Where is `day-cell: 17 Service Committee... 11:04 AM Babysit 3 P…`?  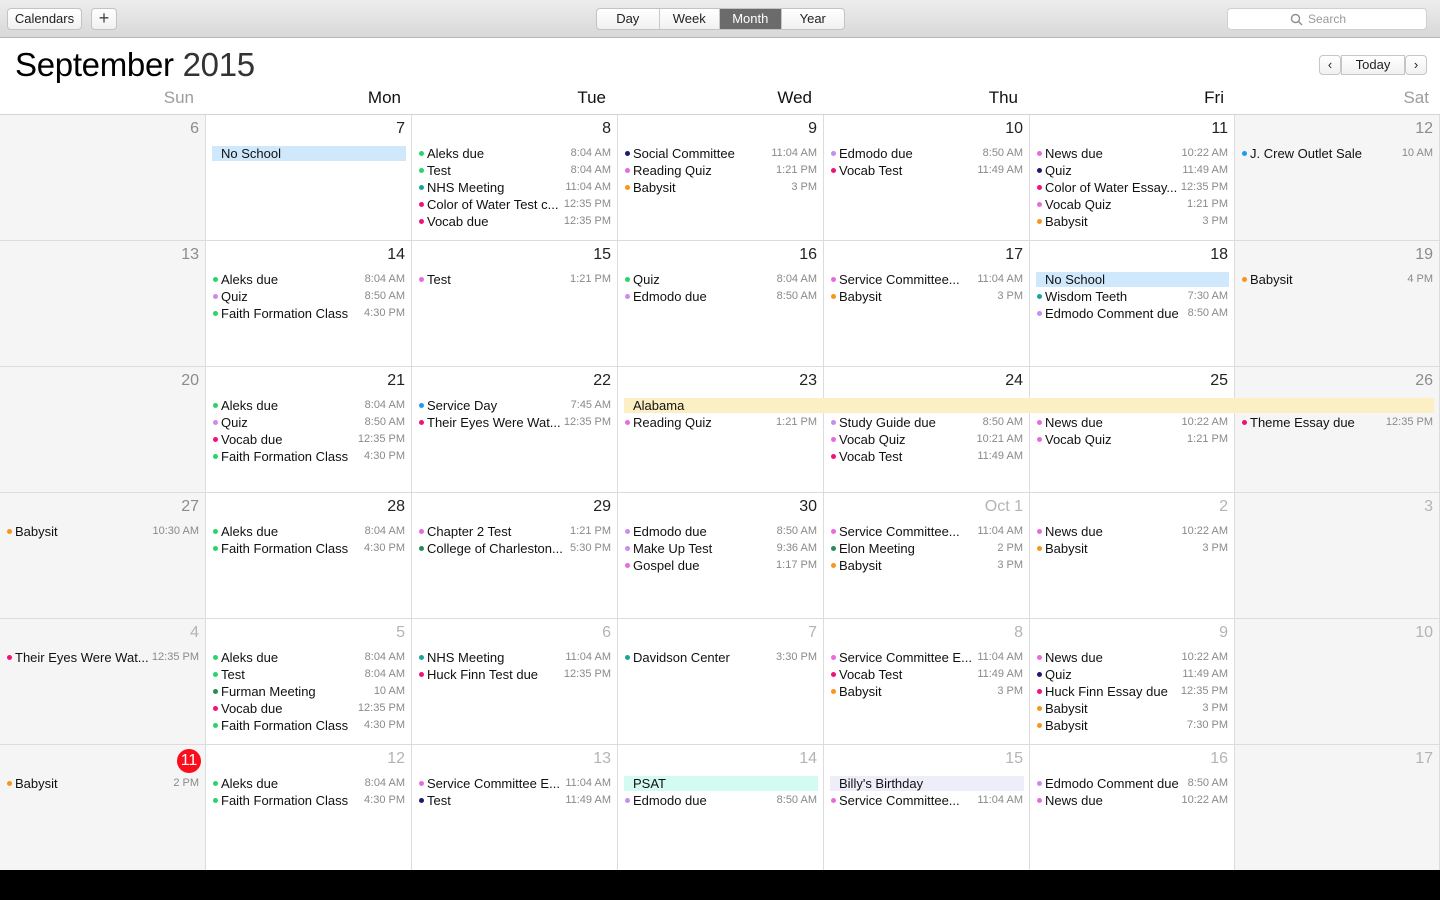 day-cell: 17 Service Committee... 11:04 AM Babysit 3 P… is located at coordinates (927, 304).